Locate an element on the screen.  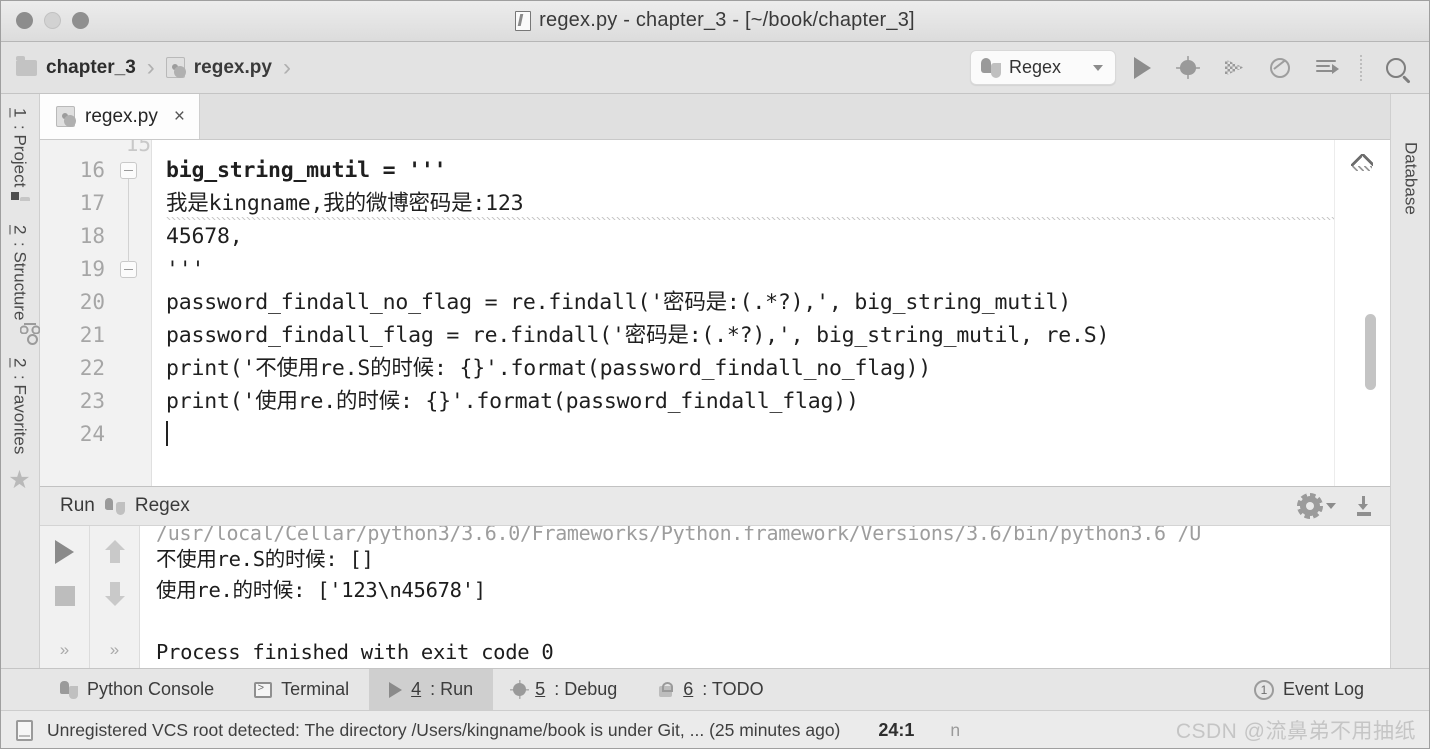
profile-button is located at coordinates (1280, 68).